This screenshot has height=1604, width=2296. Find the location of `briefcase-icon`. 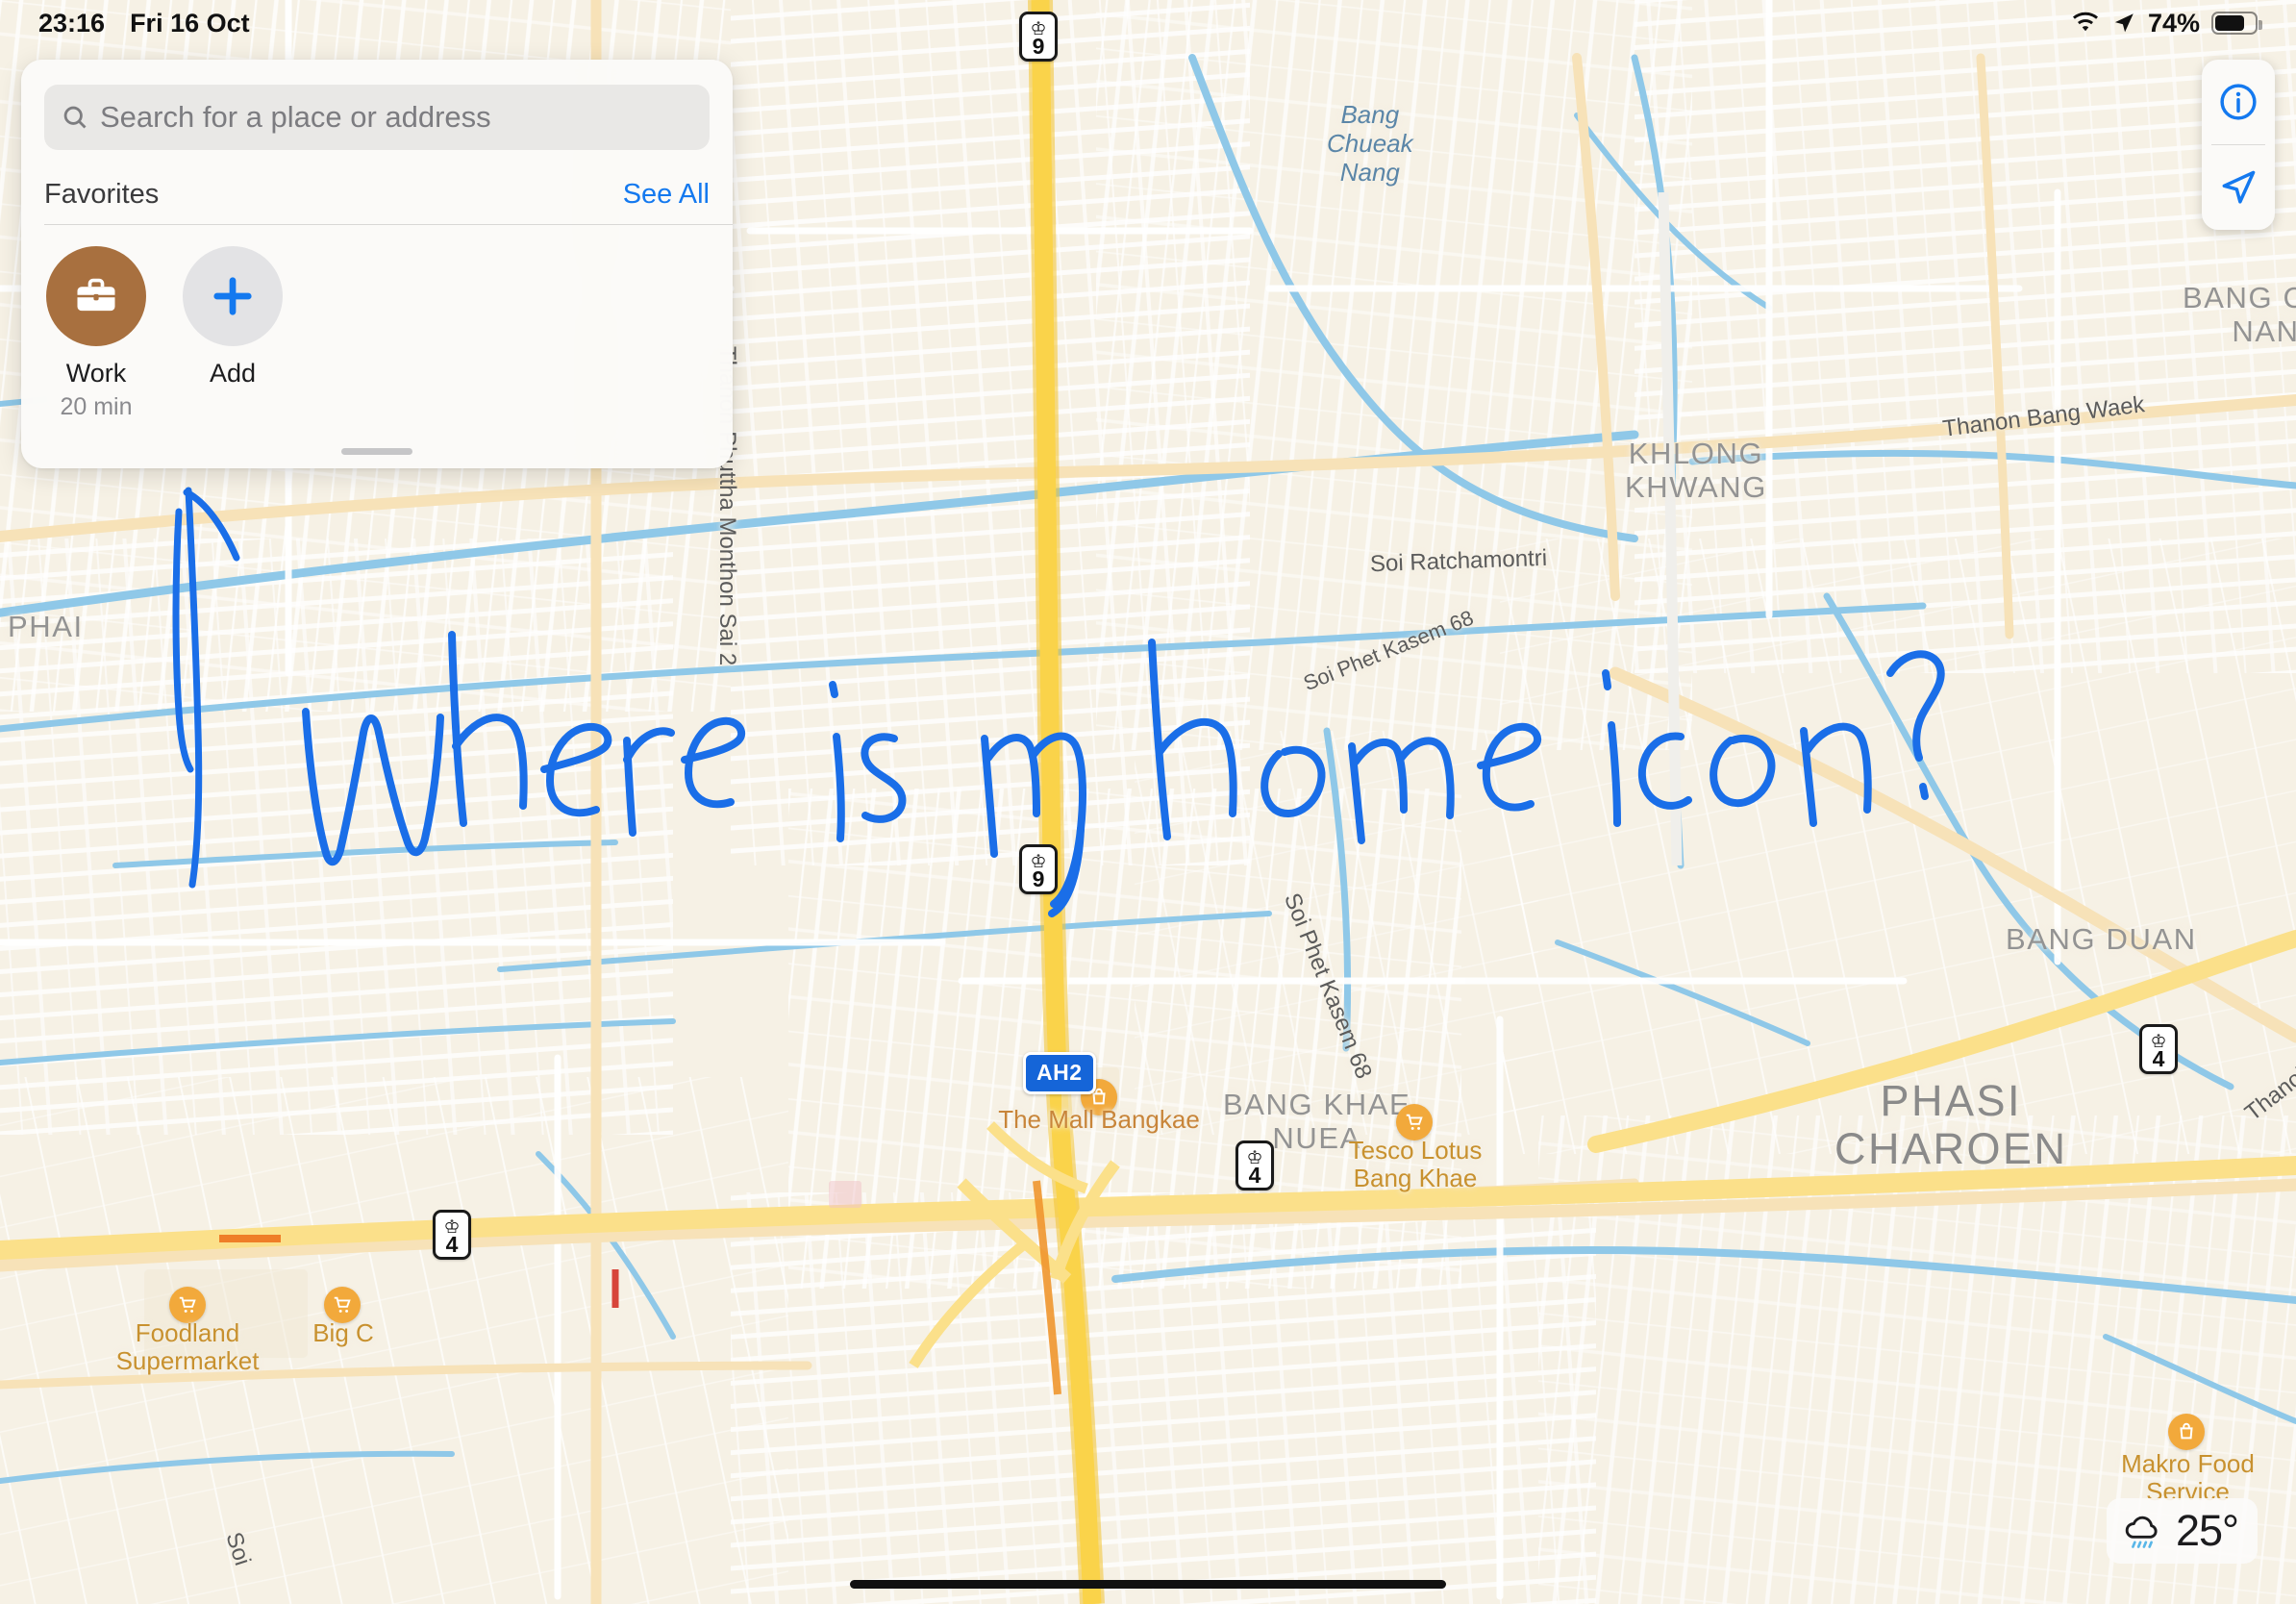

briefcase-icon is located at coordinates (96, 295).